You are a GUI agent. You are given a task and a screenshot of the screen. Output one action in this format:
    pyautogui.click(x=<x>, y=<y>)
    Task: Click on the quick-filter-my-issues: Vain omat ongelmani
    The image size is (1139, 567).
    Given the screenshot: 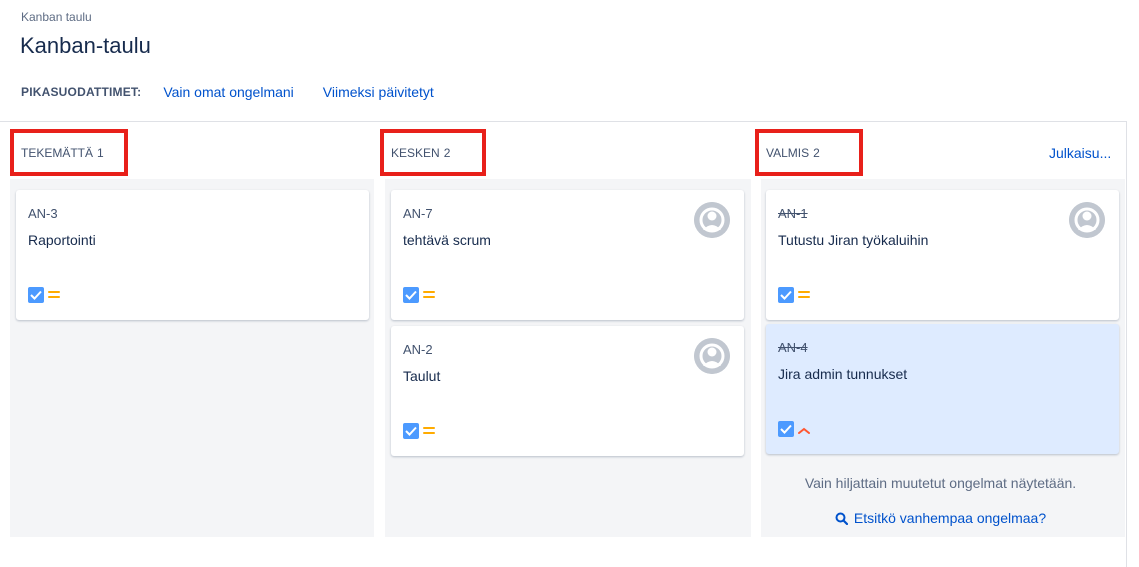 What is the action you would take?
    pyautogui.click(x=228, y=92)
    